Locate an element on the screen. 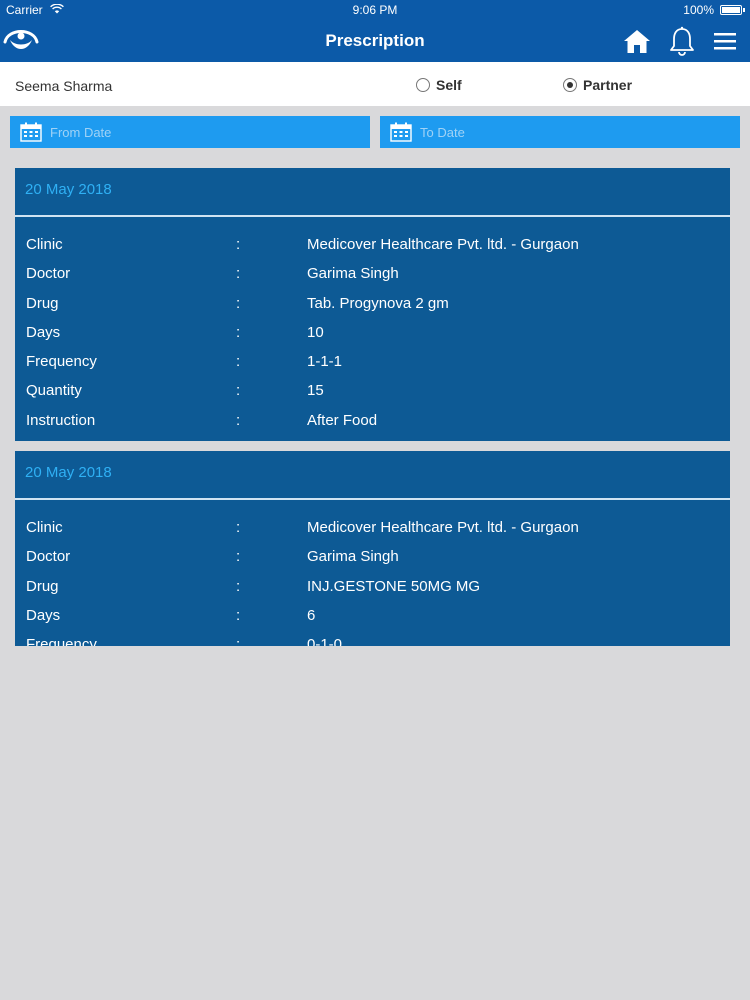 The height and width of the screenshot is (1000, 750). detail-row-instruction: Instruction : After Food is located at coordinates (372, 426).